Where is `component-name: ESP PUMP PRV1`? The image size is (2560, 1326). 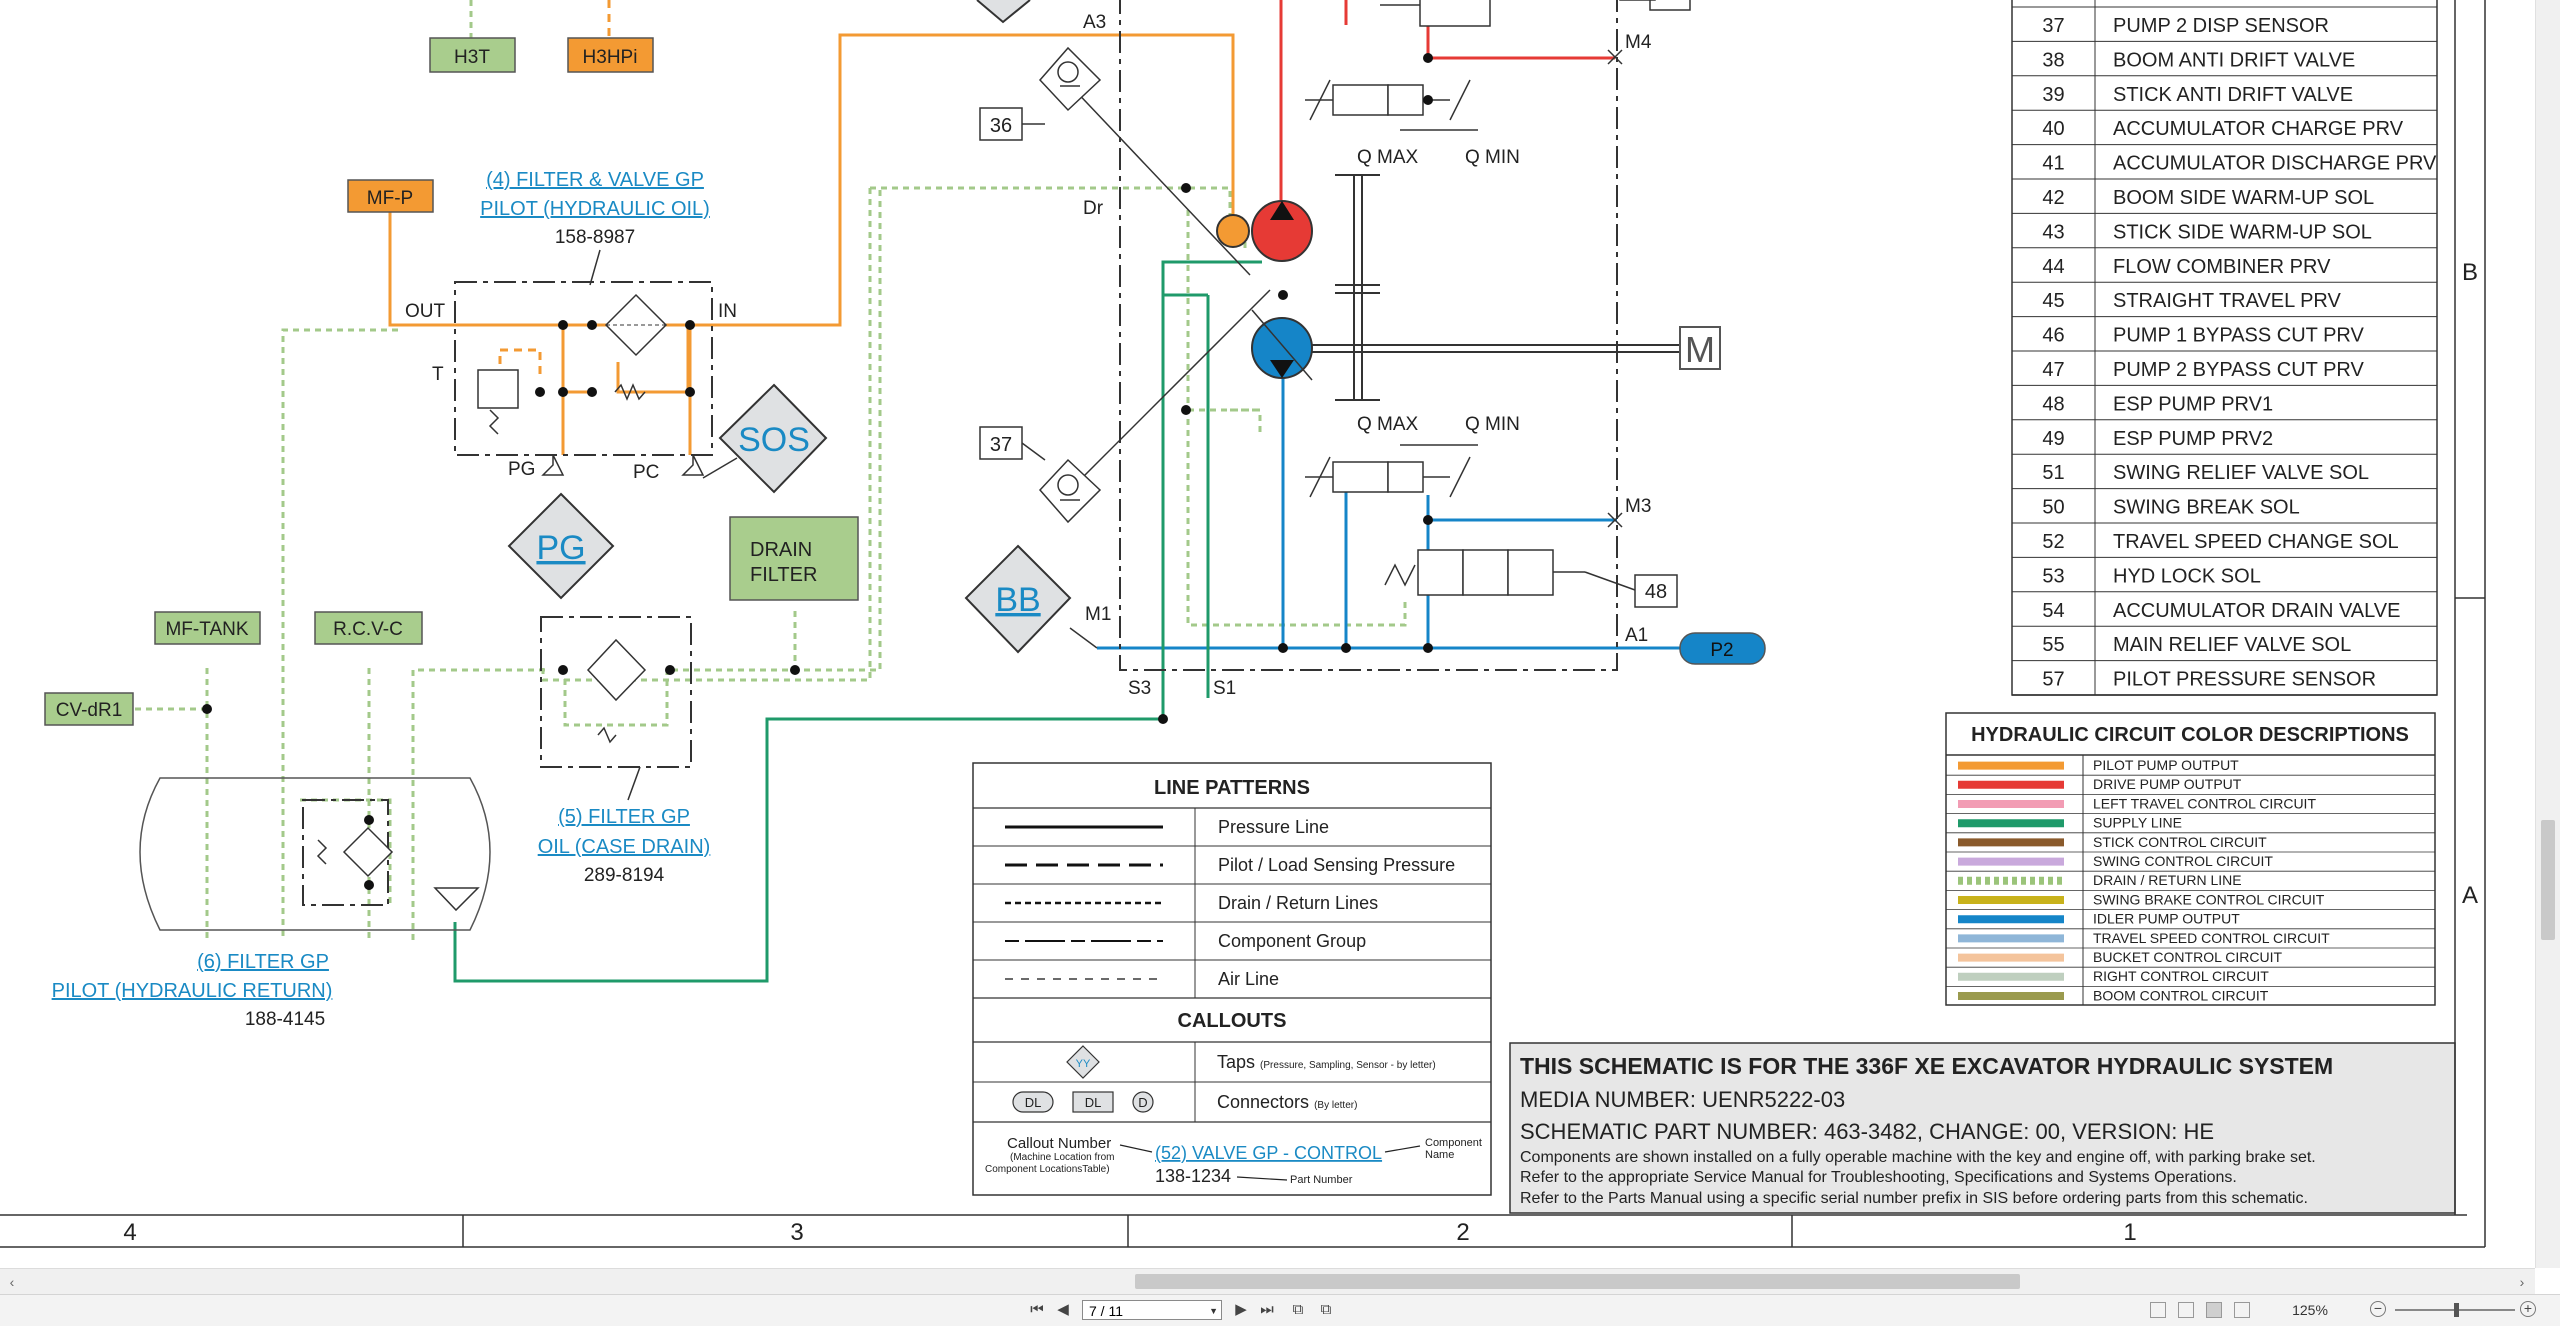
component-name: ESP PUMP PRV1 is located at coordinates (2193, 404).